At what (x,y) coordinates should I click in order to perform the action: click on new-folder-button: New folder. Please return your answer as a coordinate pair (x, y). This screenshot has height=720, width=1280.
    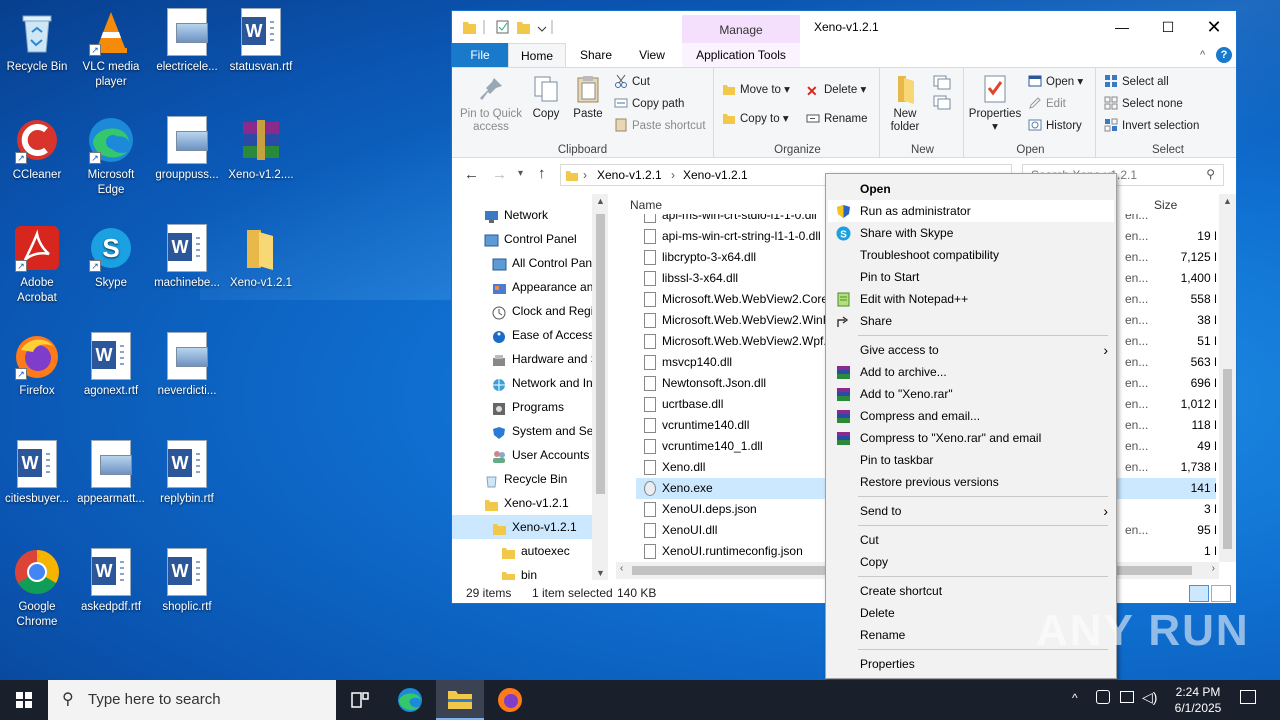
    Looking at the image, I should click on (905, 104).